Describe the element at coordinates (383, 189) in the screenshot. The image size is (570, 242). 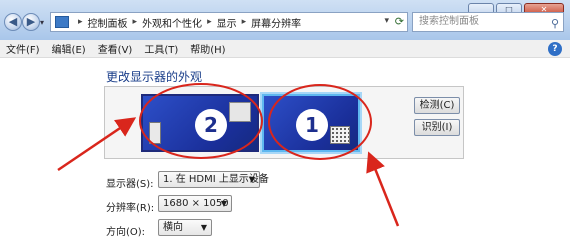
I see `annotation-arrow-right` at that location.